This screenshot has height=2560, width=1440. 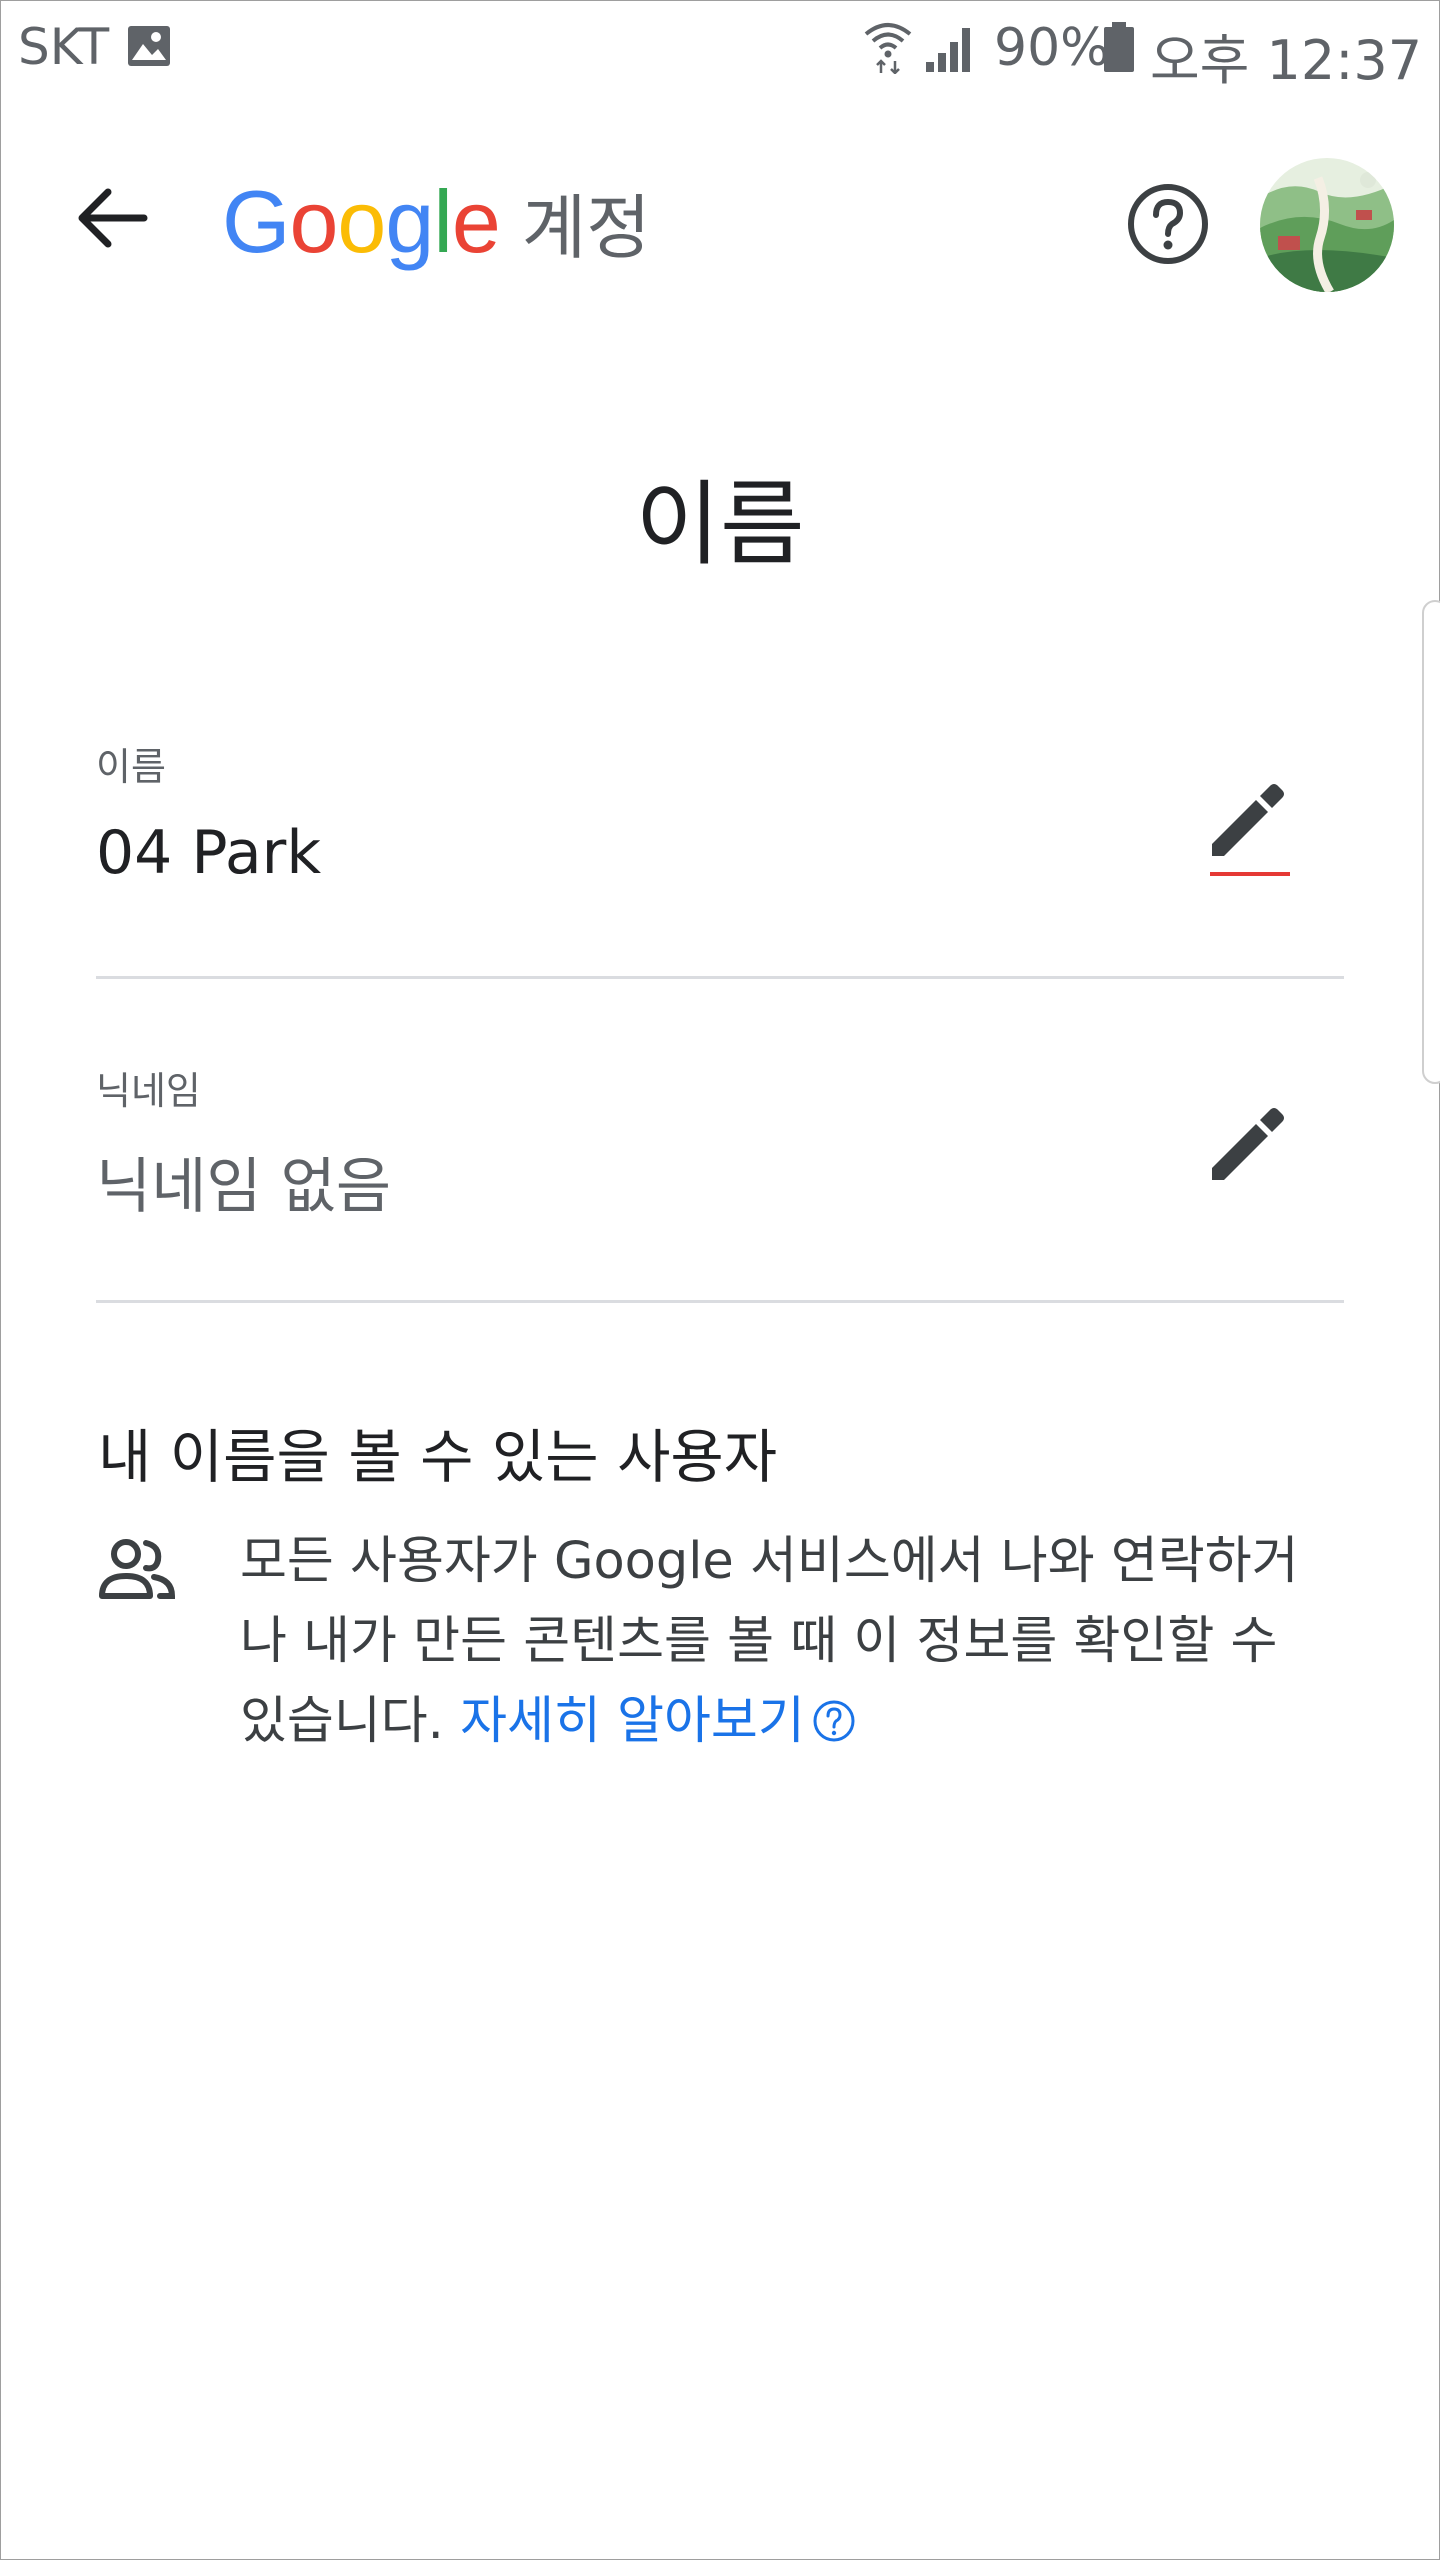 I want to click on edit-name-button, so click(x=1248, y=823).